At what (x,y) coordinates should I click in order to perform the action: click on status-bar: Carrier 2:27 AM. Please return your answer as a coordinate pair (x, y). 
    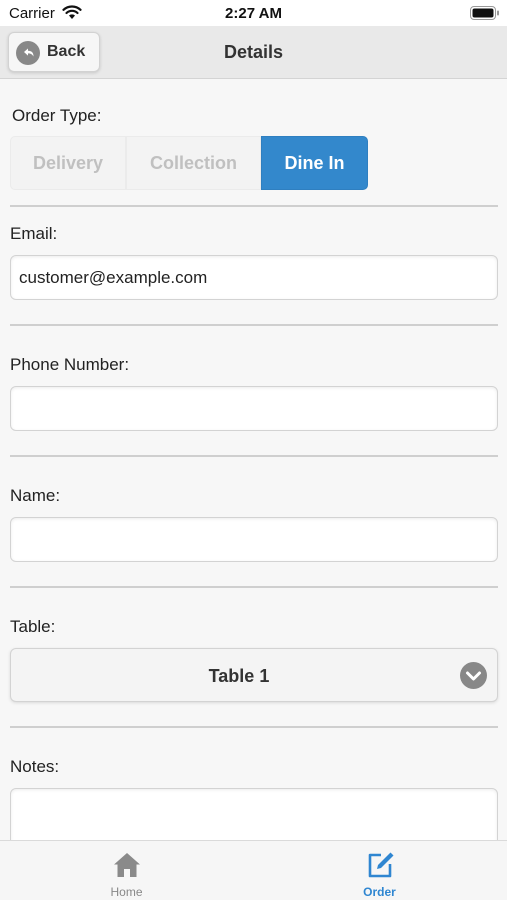
    Looking at the image, I should click on (253, 13).